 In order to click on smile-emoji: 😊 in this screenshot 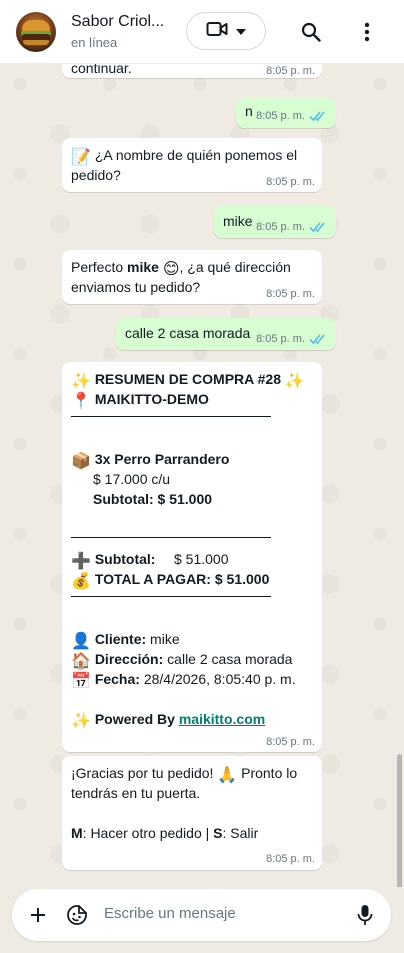, I will do `click(171, 268)`.